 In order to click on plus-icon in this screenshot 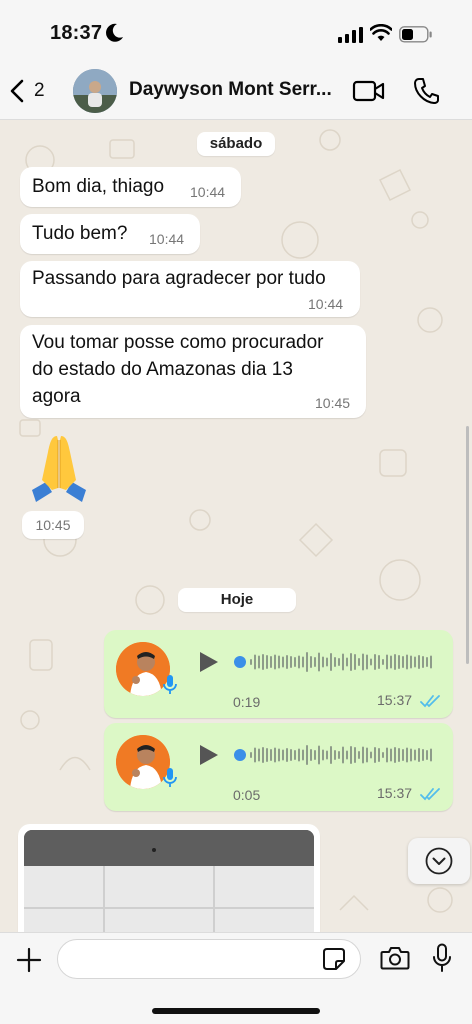, I will do `click(29, 960)`.